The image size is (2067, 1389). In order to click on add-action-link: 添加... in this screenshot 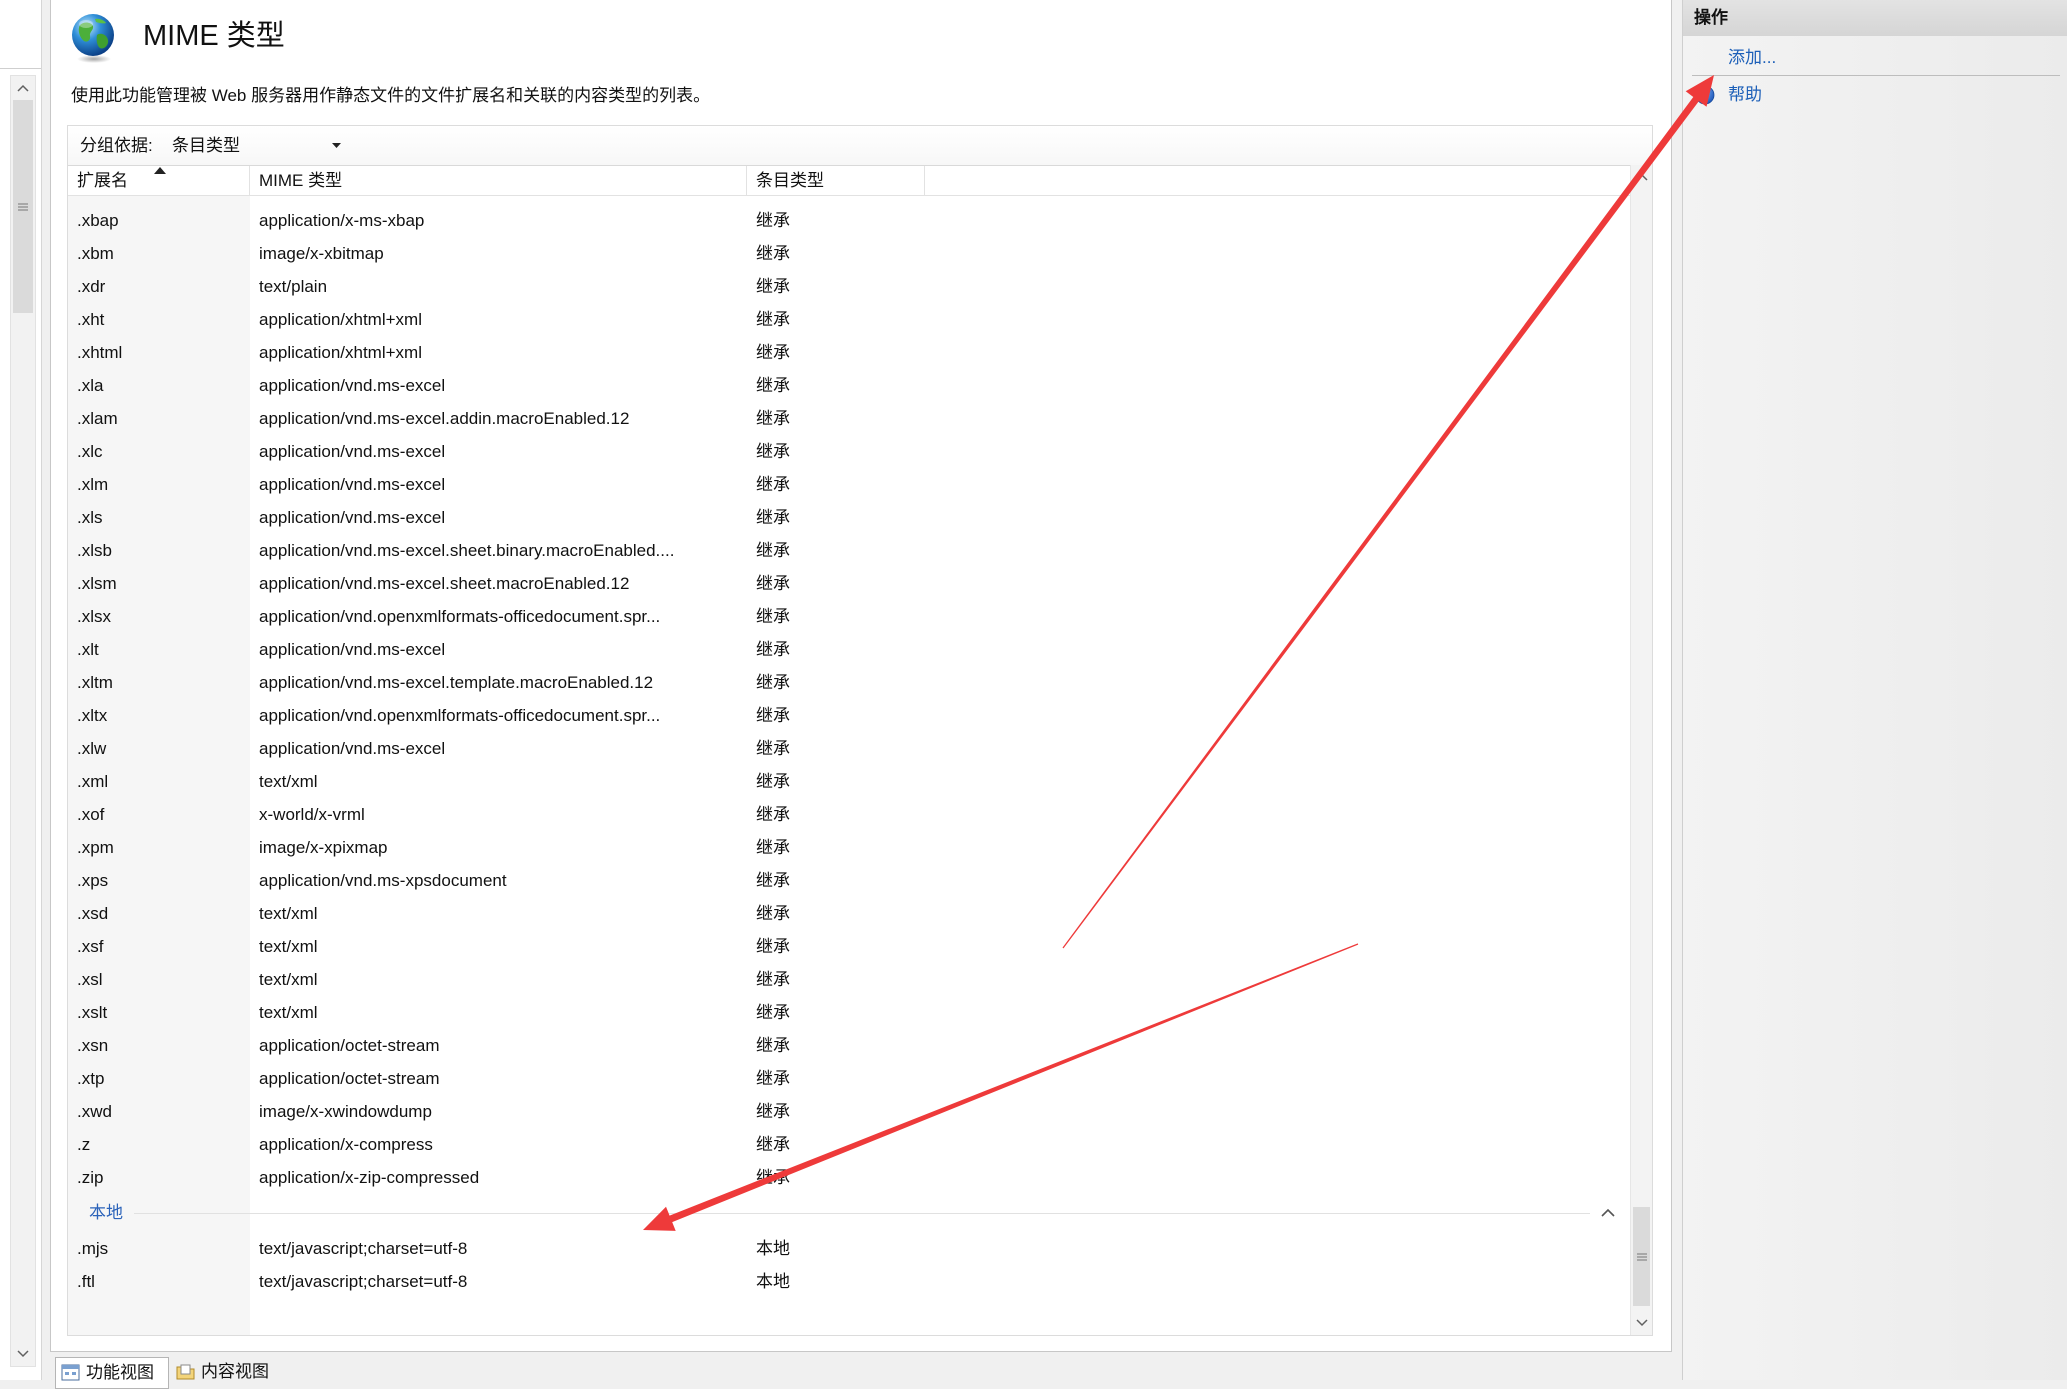, I will do `click(1752, 58)`.